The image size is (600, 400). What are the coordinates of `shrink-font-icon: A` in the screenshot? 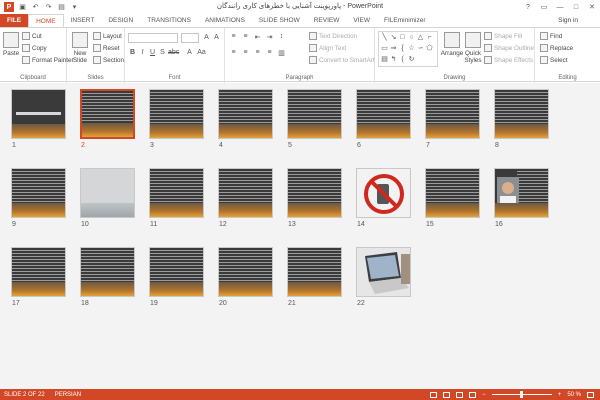 It's located at (216, 37).